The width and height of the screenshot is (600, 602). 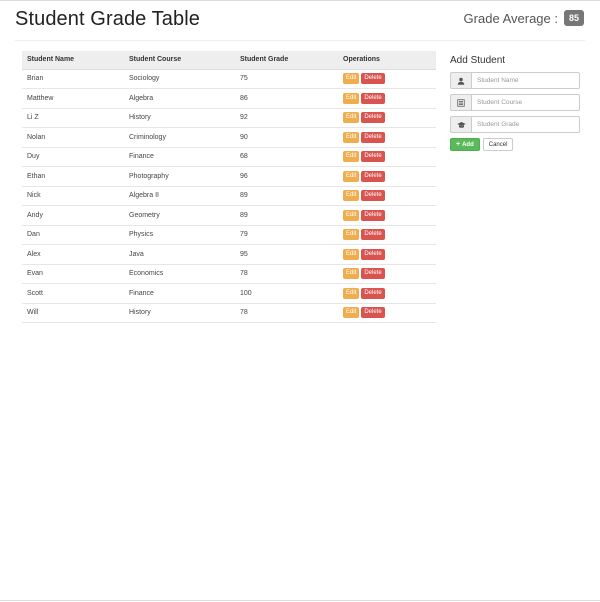 I want to click on add-student-title: Add Student, so click(x=478, y=60).